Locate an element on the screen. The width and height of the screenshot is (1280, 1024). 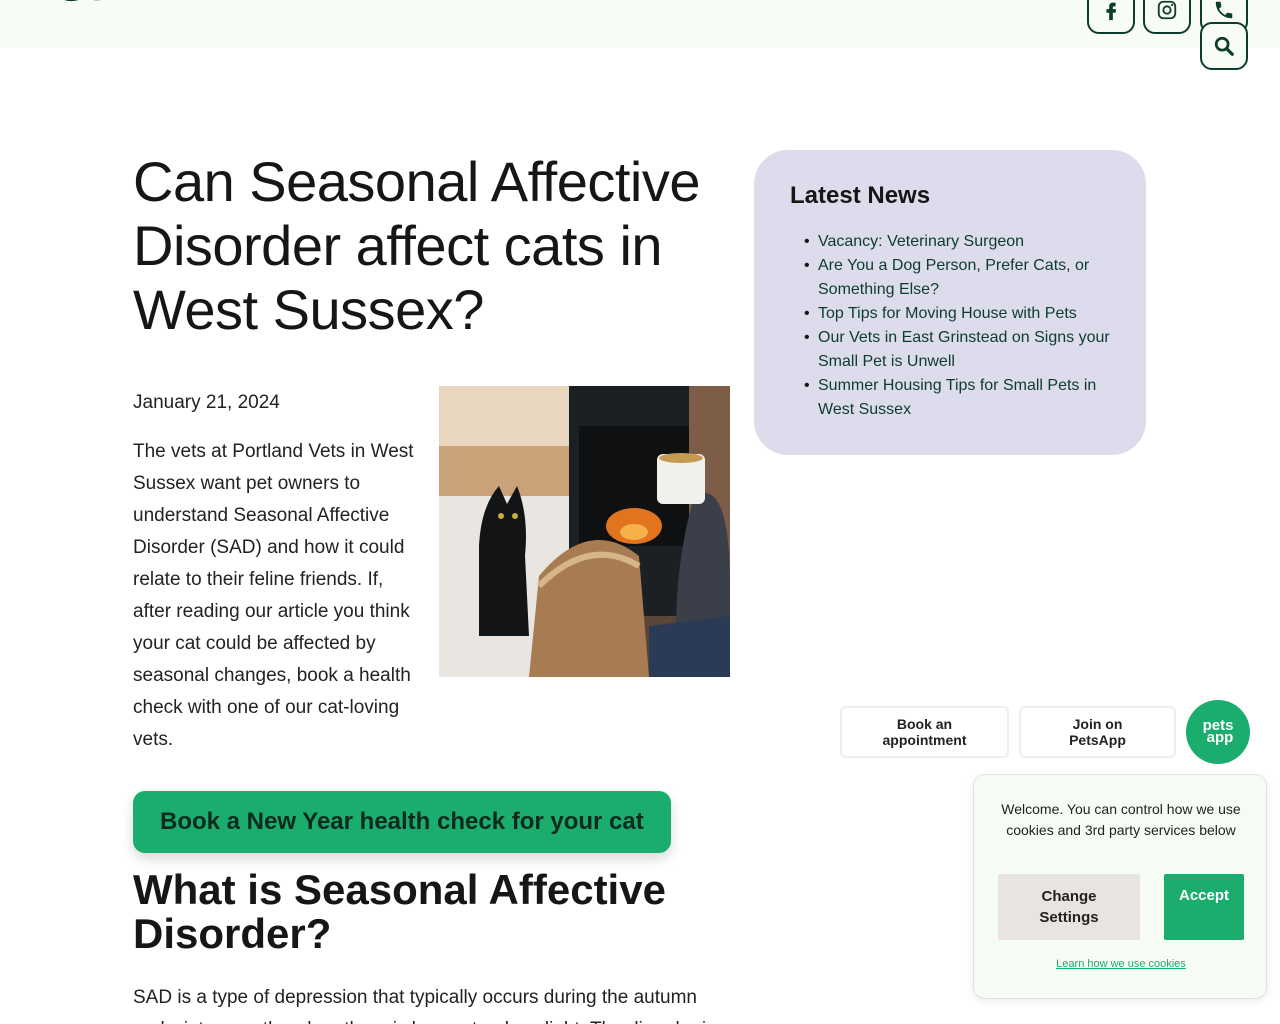
section-heading: What is Seasonal Affective Disorder? is located at coordinates (399, 911).